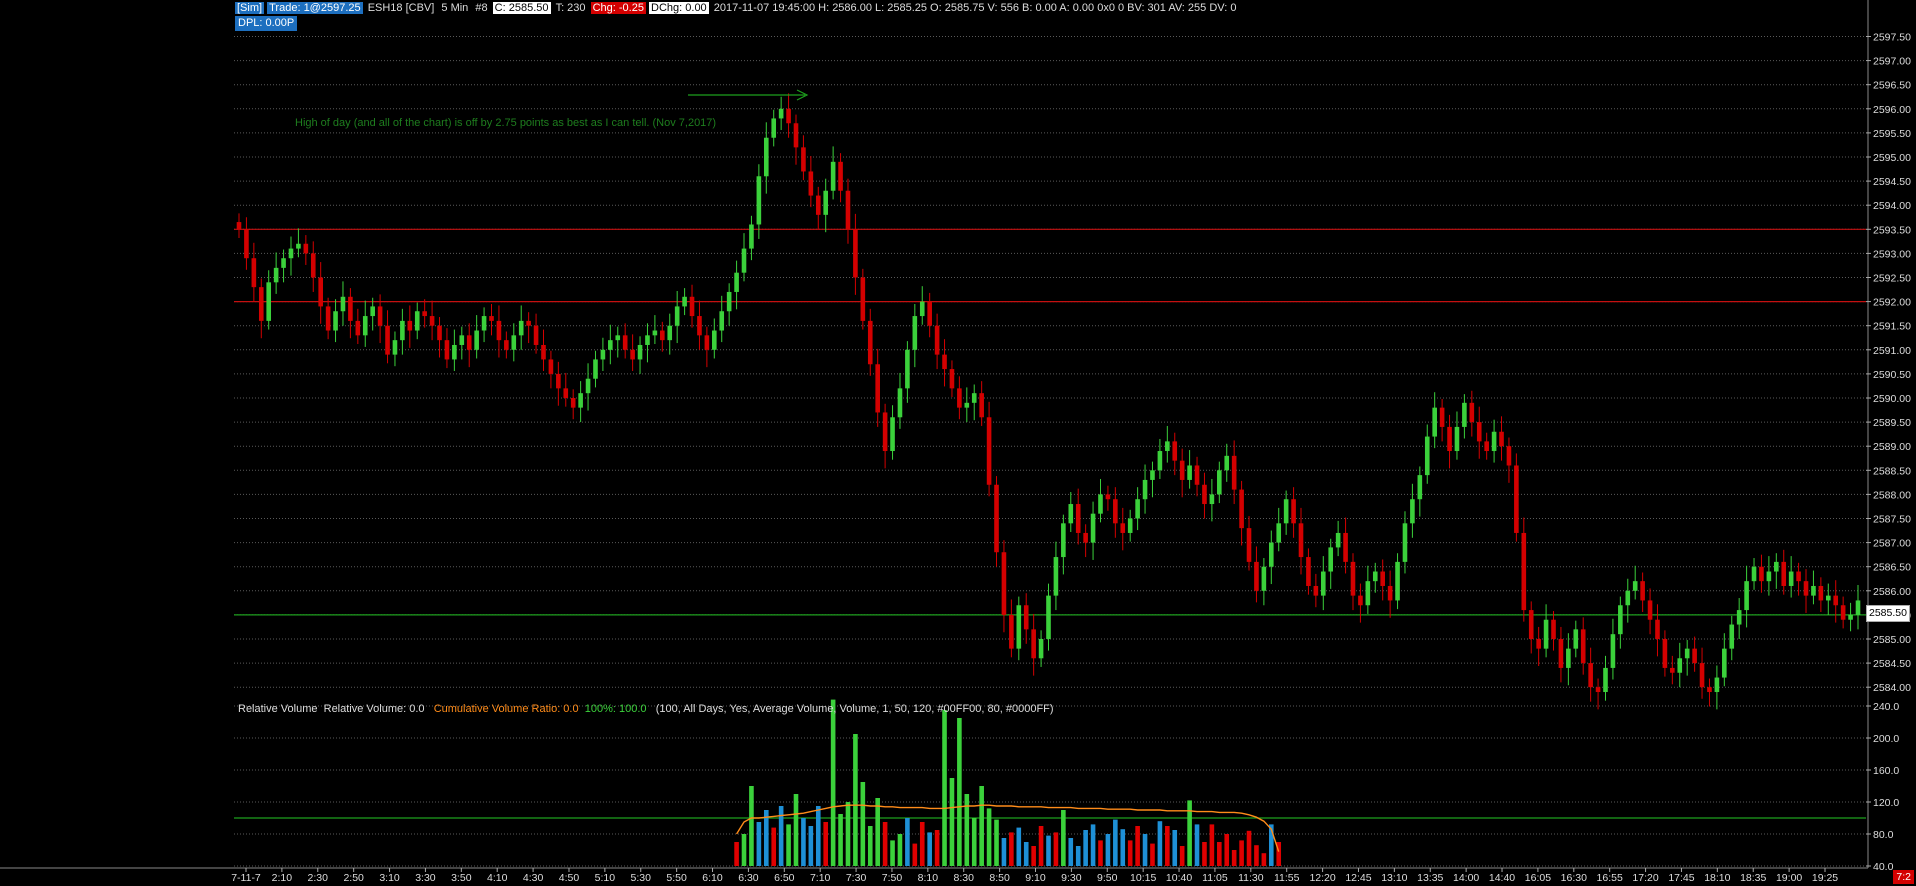 The image size is (1916, 886). I want to click on daily-change-label: DChg: 0.00, so click(679, 8).